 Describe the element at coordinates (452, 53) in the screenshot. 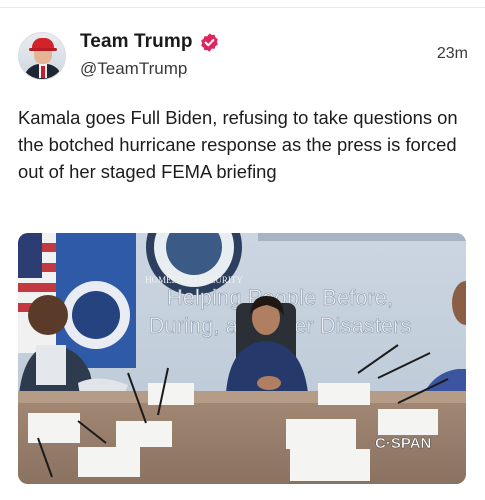

I see `post-timestamp: 23m` at that location.